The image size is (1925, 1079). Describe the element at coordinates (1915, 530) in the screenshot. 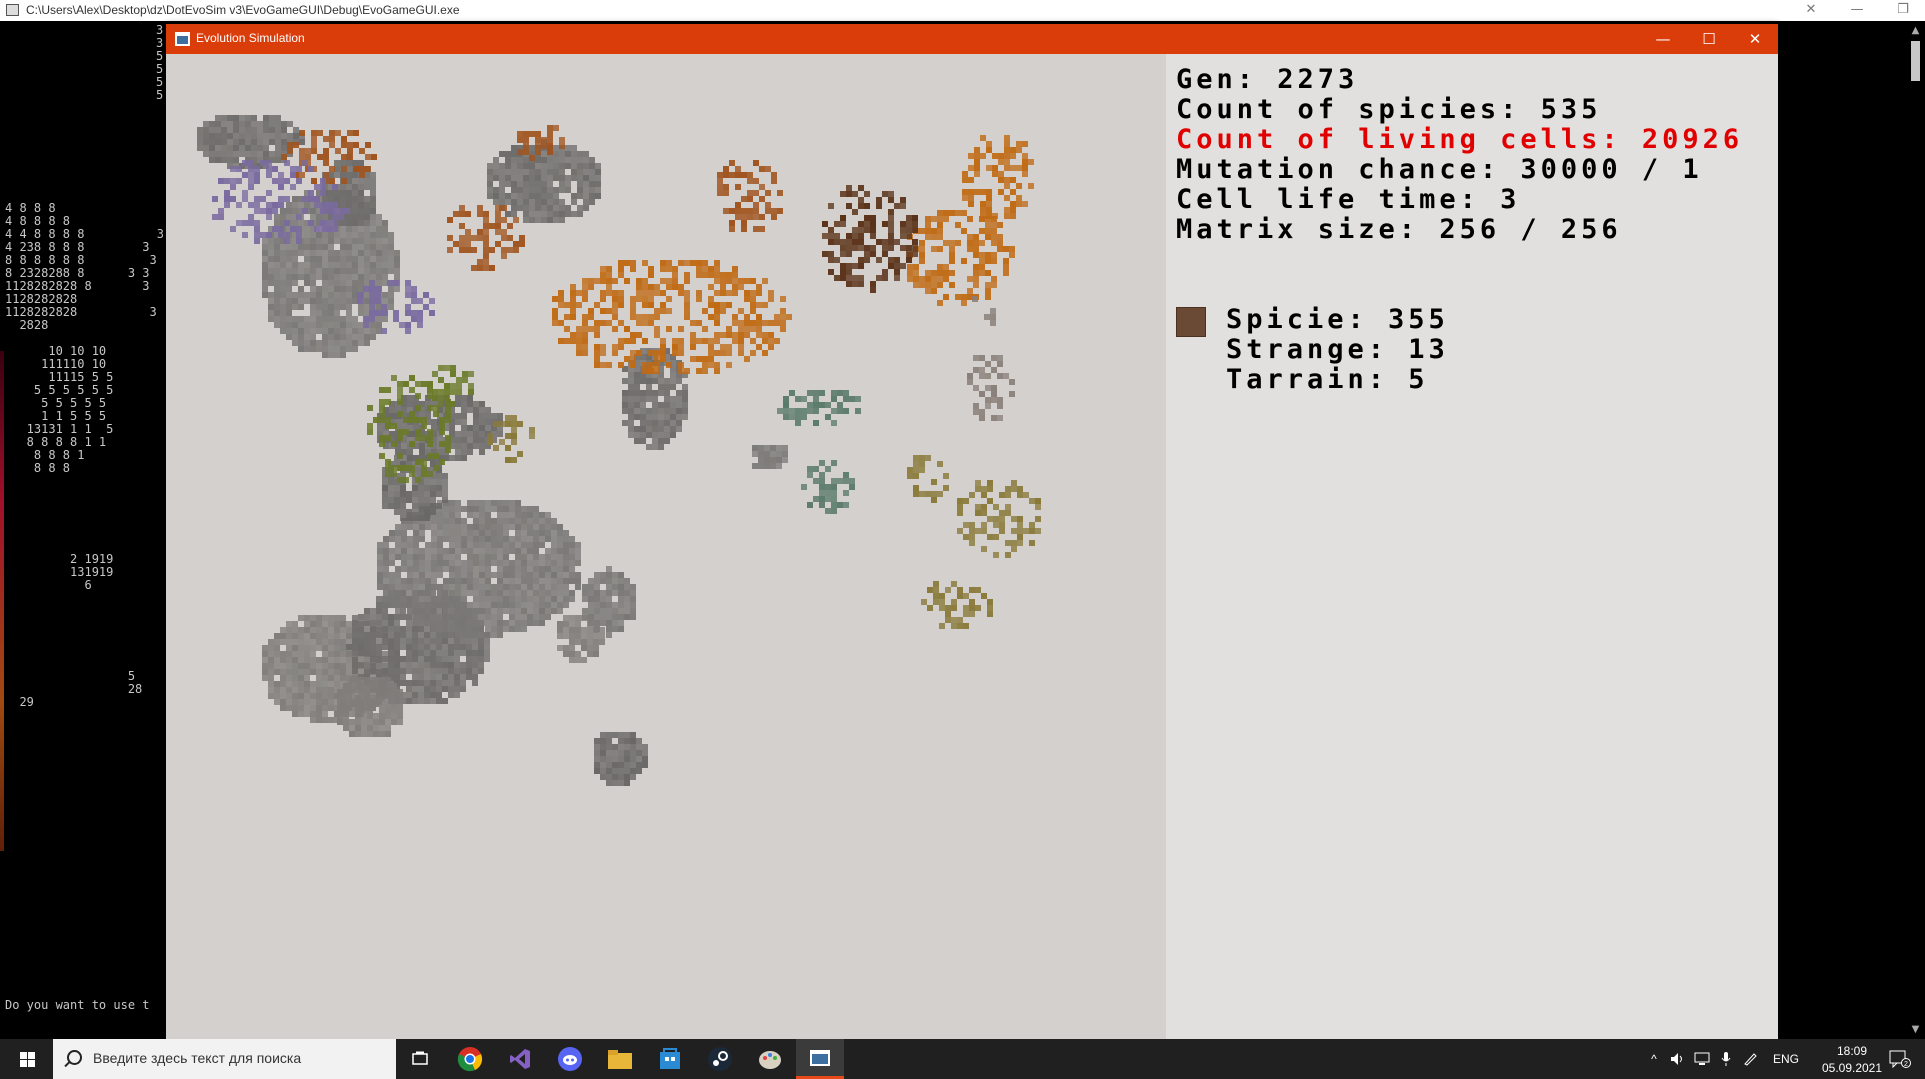

I see `console-scrollbar: ▲ ▼` at that location.